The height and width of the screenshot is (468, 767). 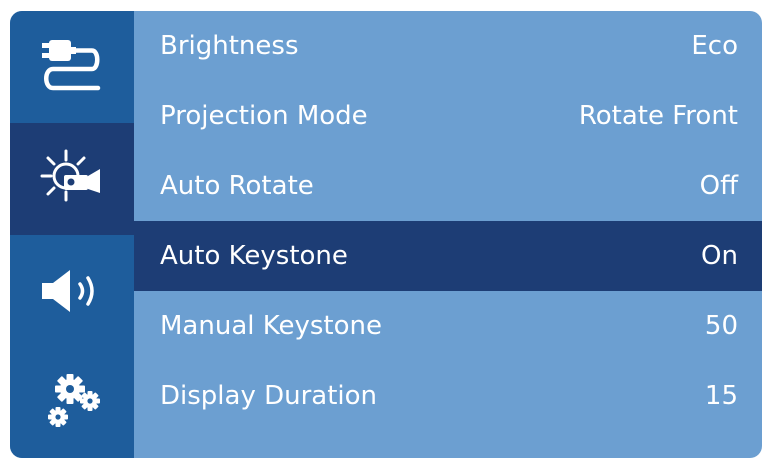 I want to click on gears-icon, so click(x=74, y=400).